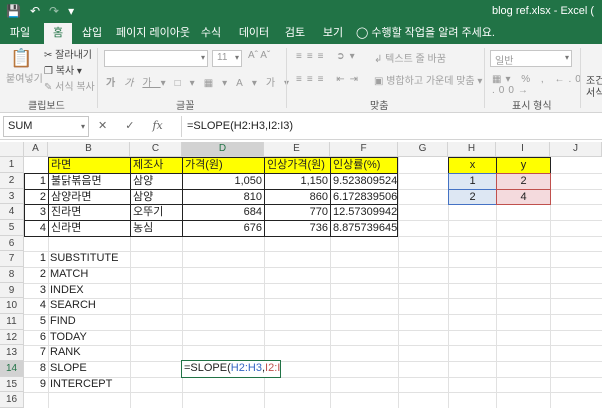 Image resolution: width=602 pixels, height=408 pixels. I want to click on table-header-cell: 인상가격(원), so click(297, 165).